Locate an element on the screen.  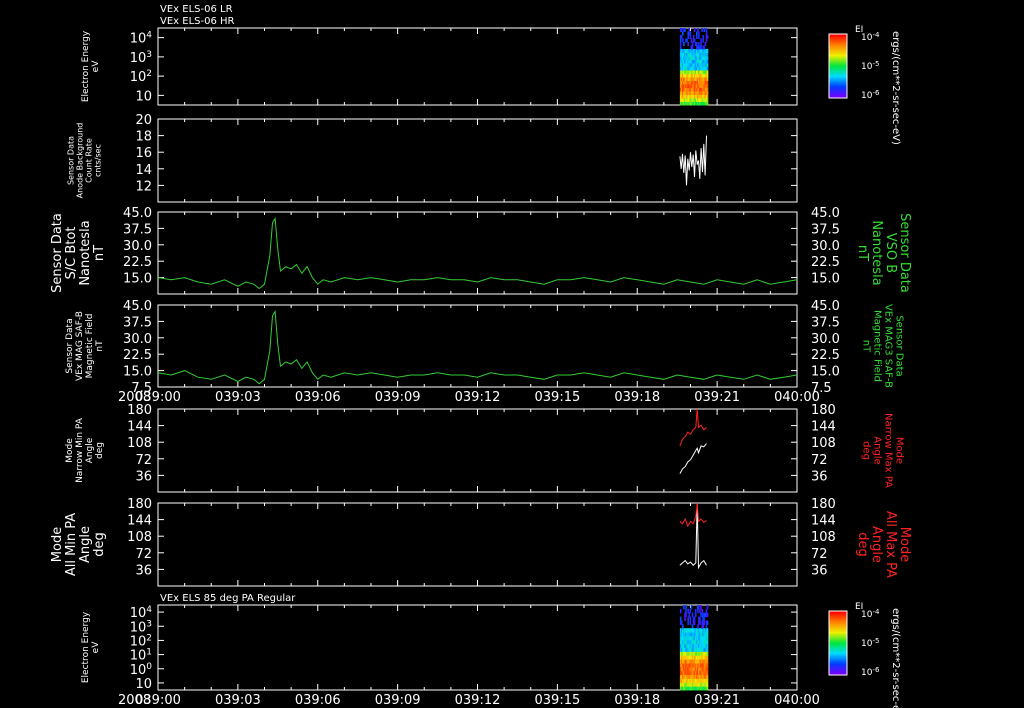
p2-ylabel-line: Sensor Data is located at coordinates (71, 160).